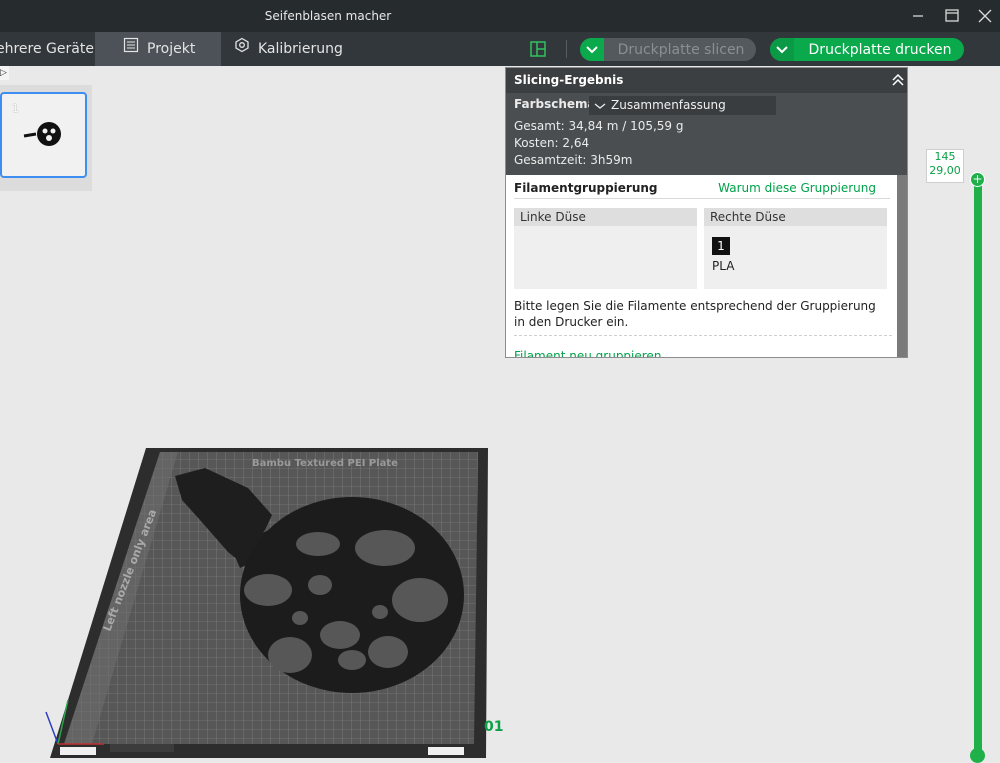 This screenshot has width=1000, height=763. Describe the element at coordinates (587, 353) in the screenshot. I see `regroup-filament-link: Filament neu gruppieren` at that location.